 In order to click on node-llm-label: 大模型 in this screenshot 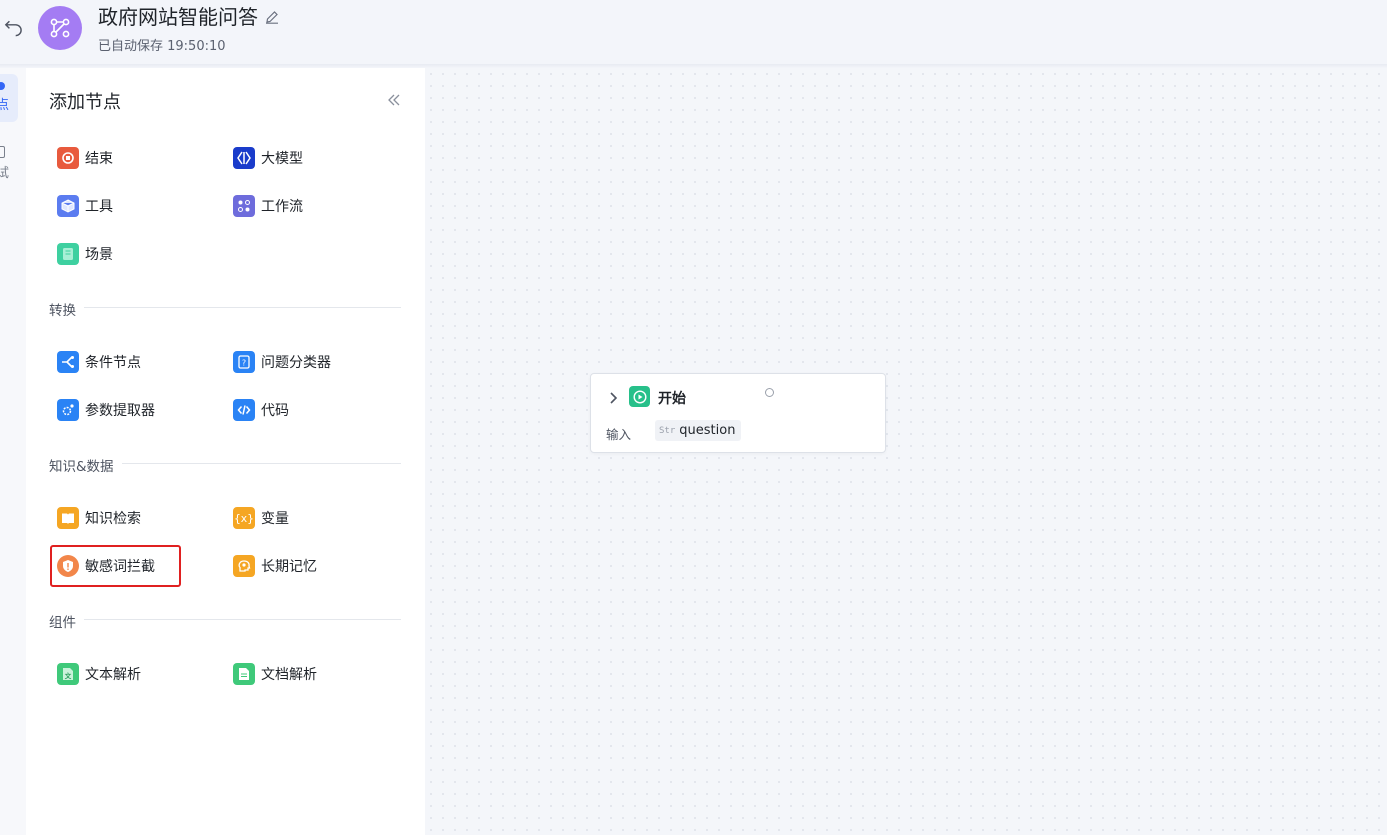, I will do `click(282, 159)`.